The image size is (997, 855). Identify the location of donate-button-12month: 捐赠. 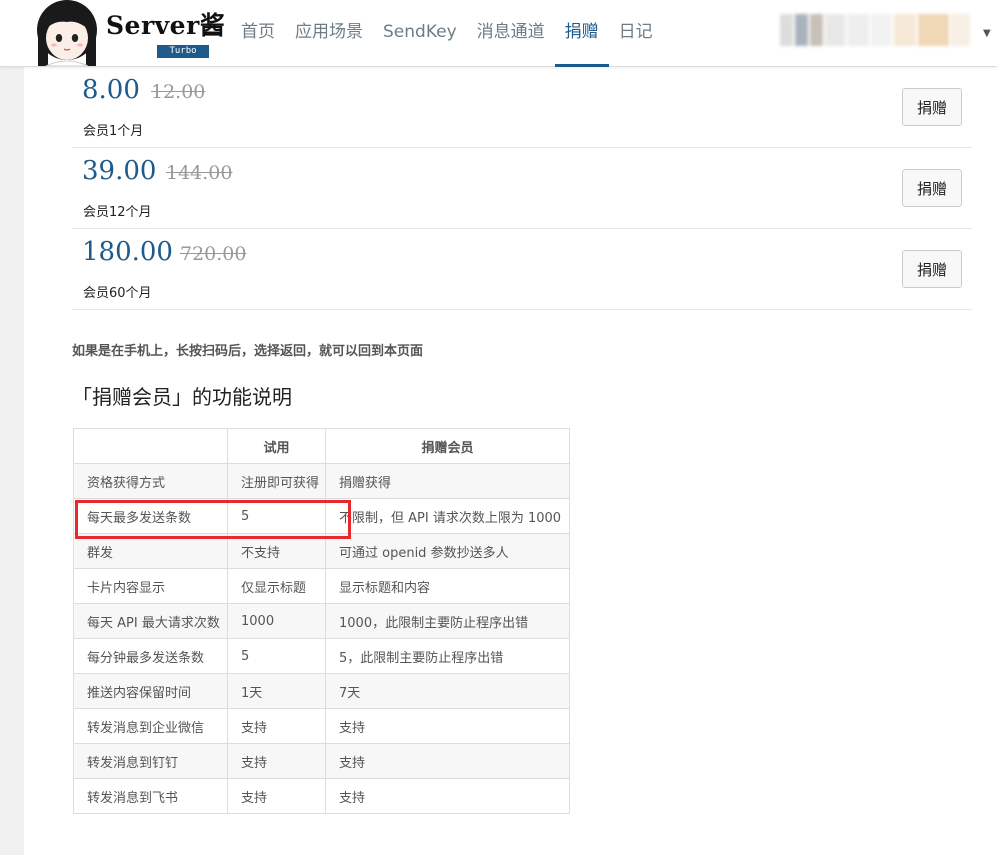
(932, 188).